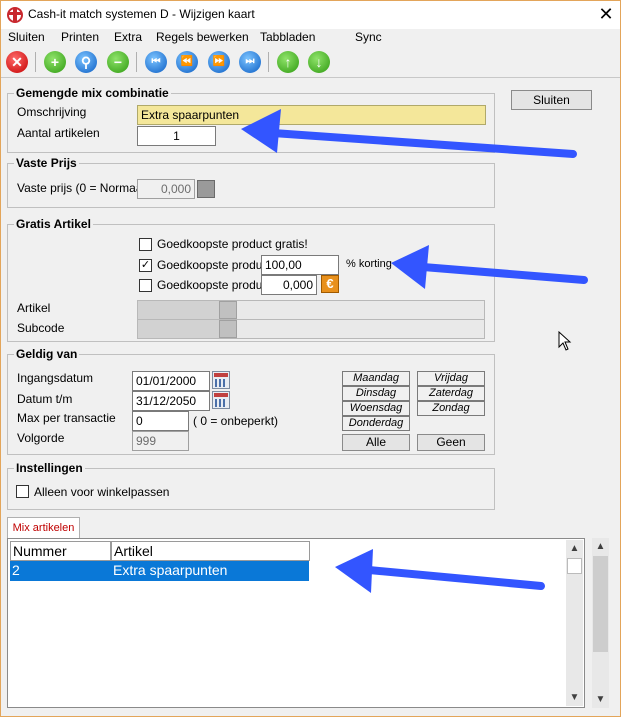 The image size is (621, 717). What do you see at coordinates (261, 131) in the screenshot?
I see `arrow-head-omschrijving` at bounding box center [261, 131].